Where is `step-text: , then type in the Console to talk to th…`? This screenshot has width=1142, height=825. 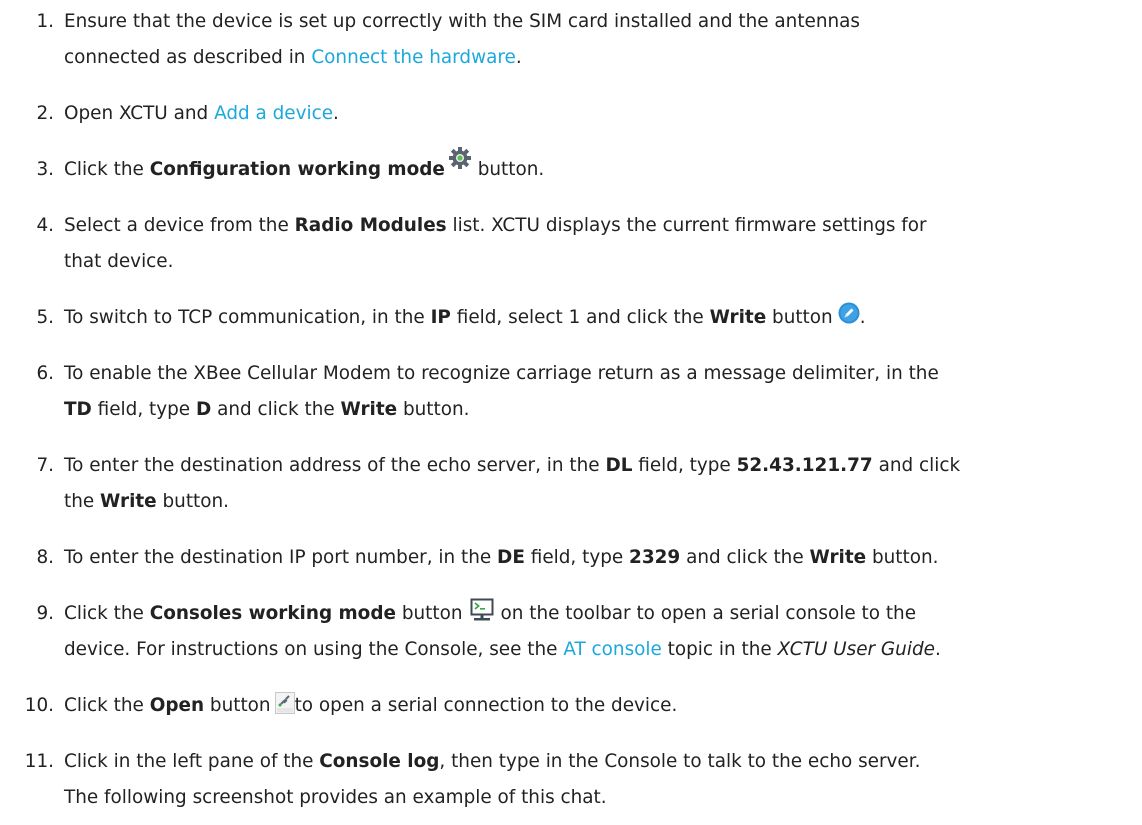
step-text: , then type in the Console to talk to th… is located at coordinates (680, 761).